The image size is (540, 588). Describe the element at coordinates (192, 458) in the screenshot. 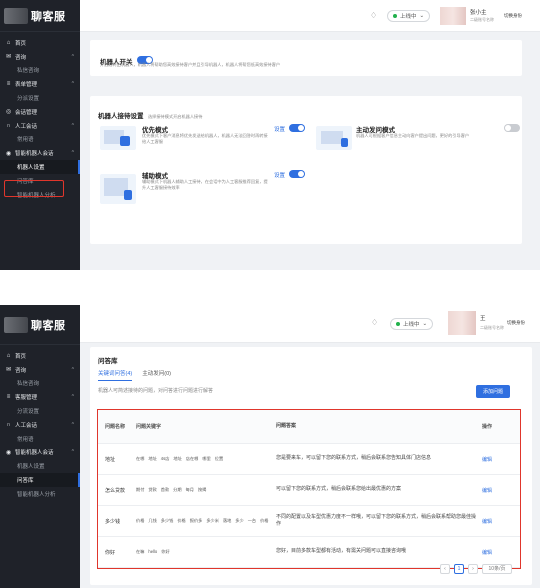

I see `keyword-tag: 店在哪` at that location.